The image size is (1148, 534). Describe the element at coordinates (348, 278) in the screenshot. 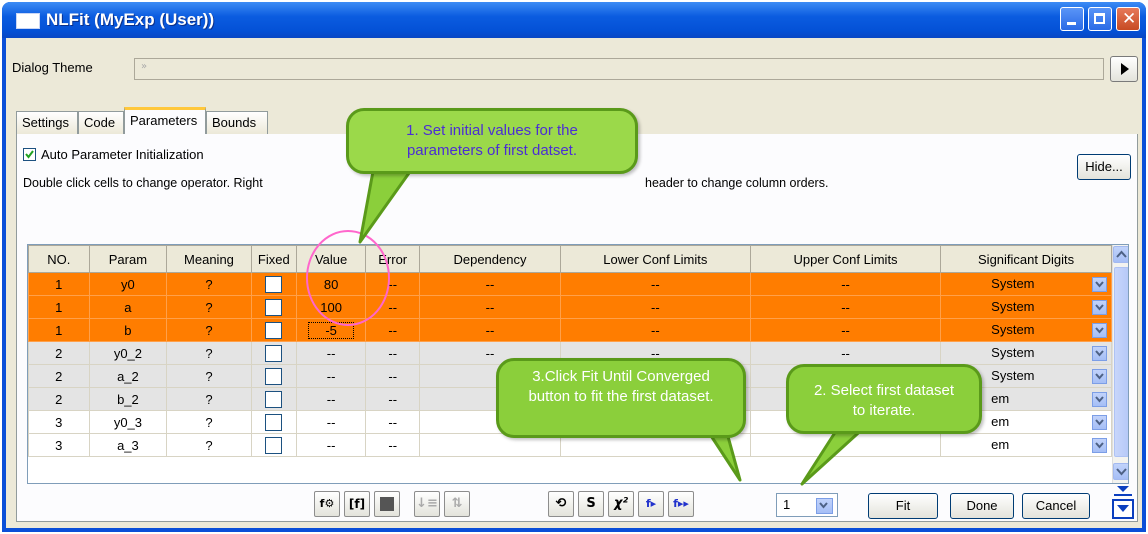

I see `value-highlight-ring` at that location.